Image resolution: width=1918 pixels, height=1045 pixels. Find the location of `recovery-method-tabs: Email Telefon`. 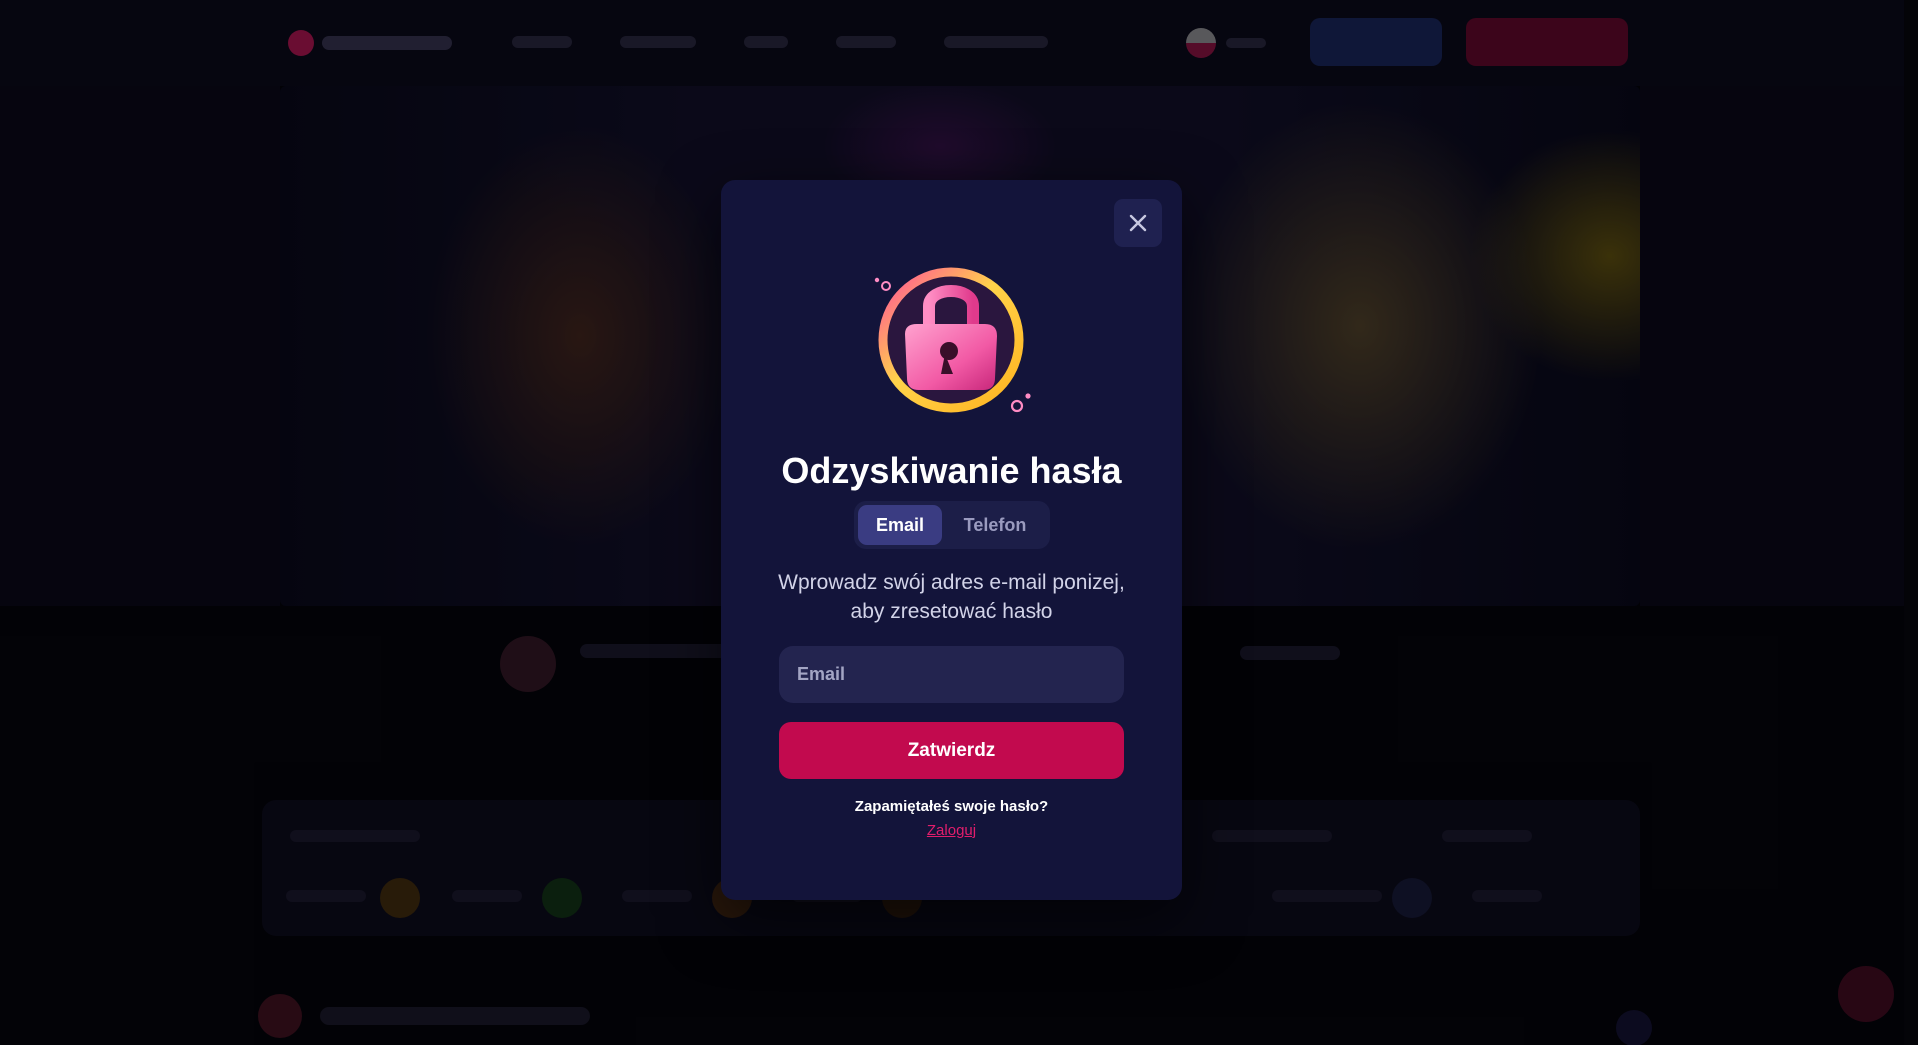

recovery-method-tabs: Email Telefon is located at coordinates (952, 525).